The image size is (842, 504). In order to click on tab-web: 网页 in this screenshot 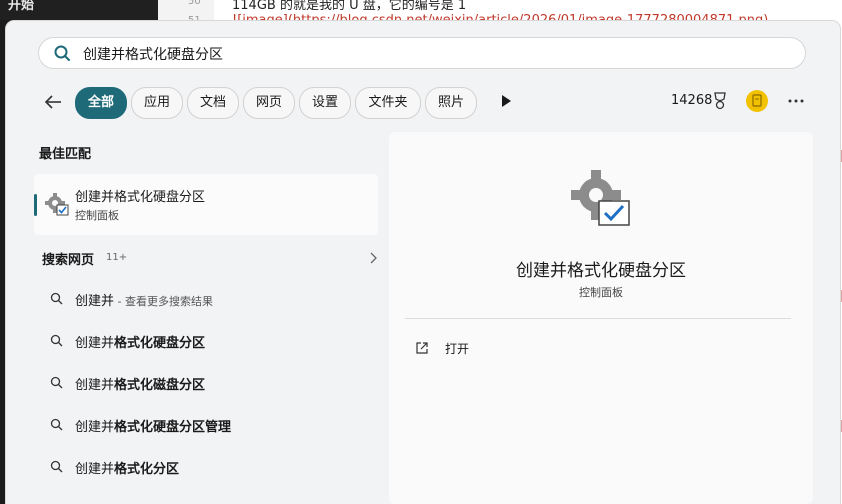, I will do `click(269, 103)`.